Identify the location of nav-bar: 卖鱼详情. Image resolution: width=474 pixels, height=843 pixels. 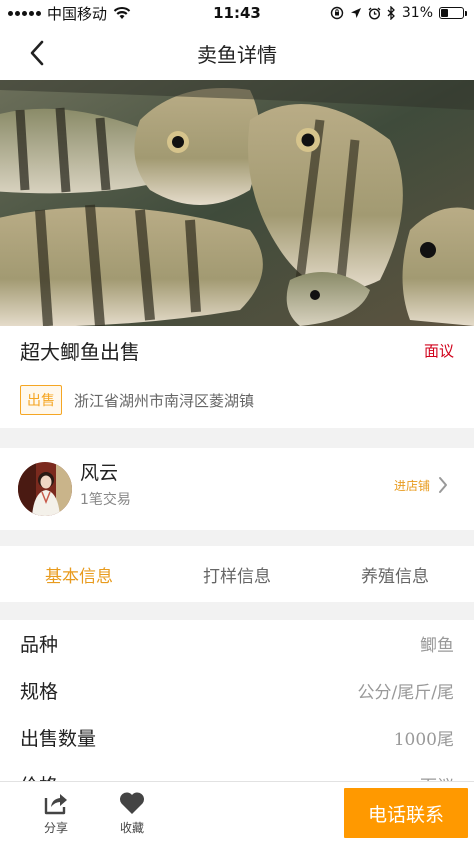
(237, 53).